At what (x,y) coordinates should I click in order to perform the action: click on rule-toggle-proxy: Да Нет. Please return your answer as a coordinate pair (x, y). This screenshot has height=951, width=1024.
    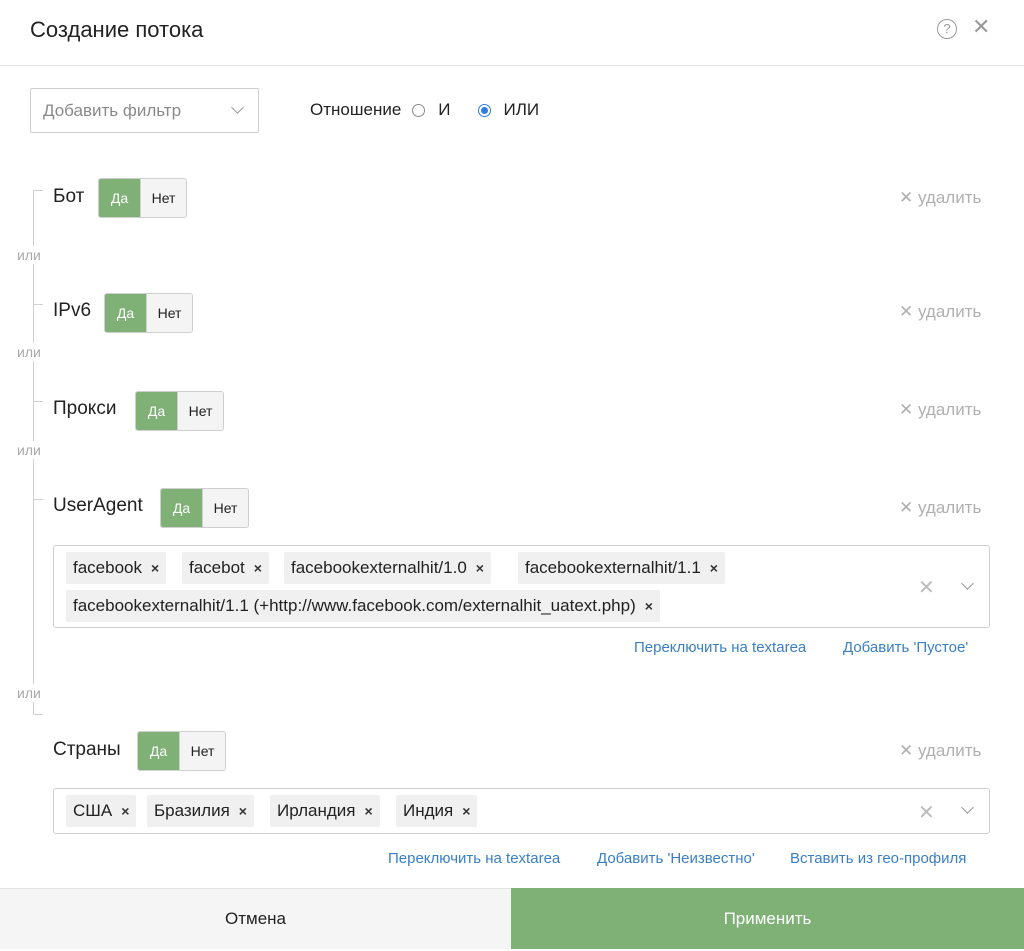
    Looking at the image, I should click on (179, 411).